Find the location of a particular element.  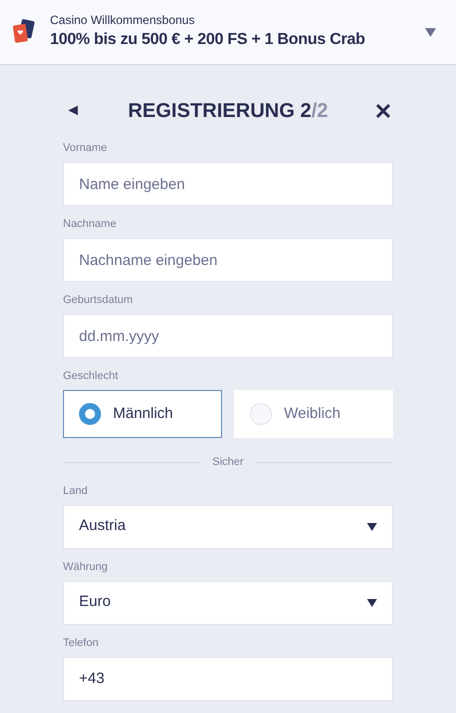

field-label: Land is located at coordinates (75, 491).